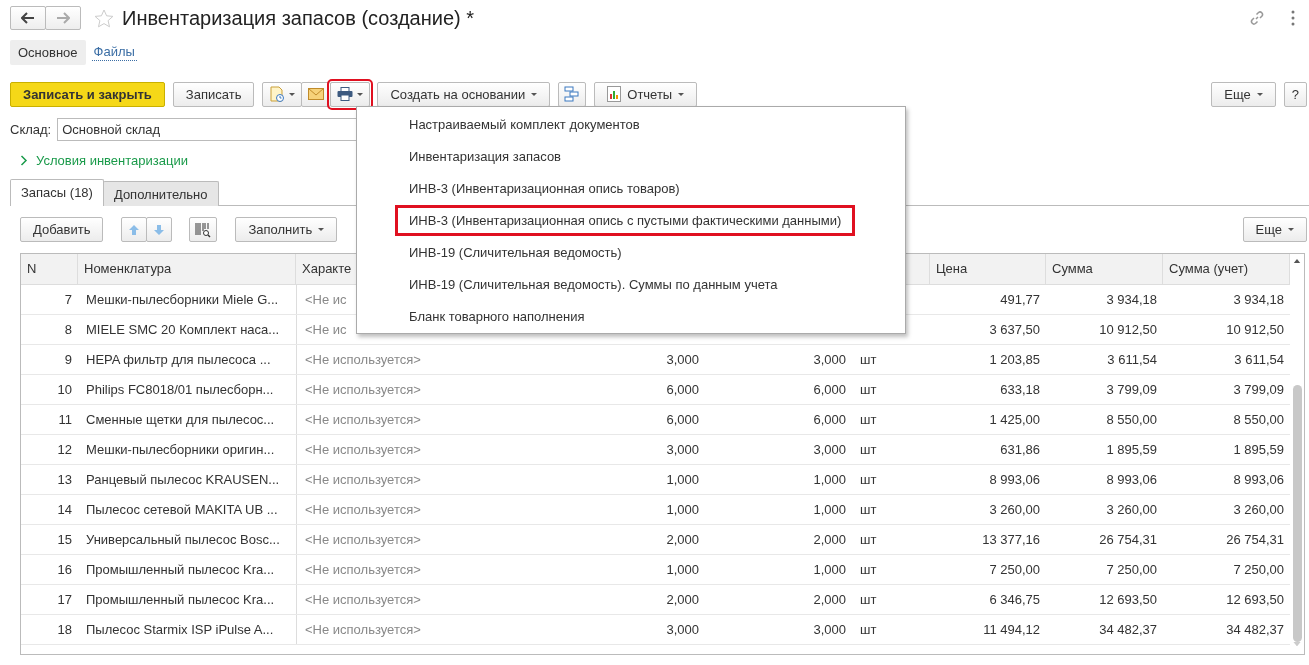  What do you see at coordinates (298, 18) in the screenshot?
I see `window-title: Инвентаризация запасов (создание) *` at bounding box center [298, 18].